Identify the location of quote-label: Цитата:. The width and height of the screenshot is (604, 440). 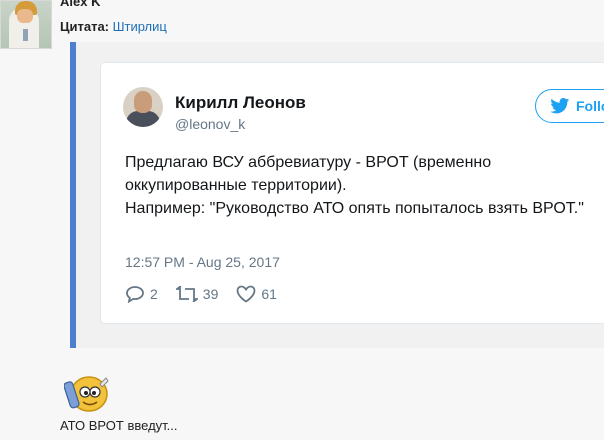
(85, 26).